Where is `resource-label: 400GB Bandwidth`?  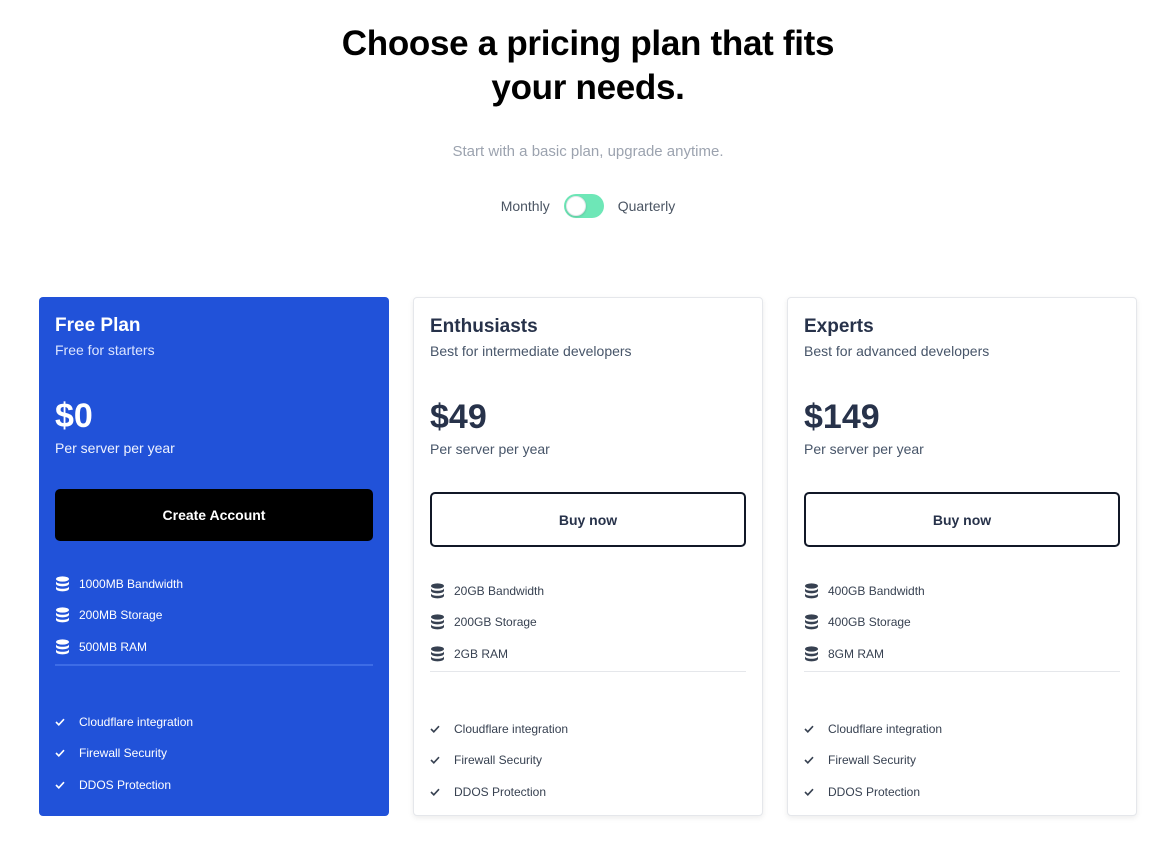
resource-label: 400GB Bandwidth is located at coordinates (876, 590).